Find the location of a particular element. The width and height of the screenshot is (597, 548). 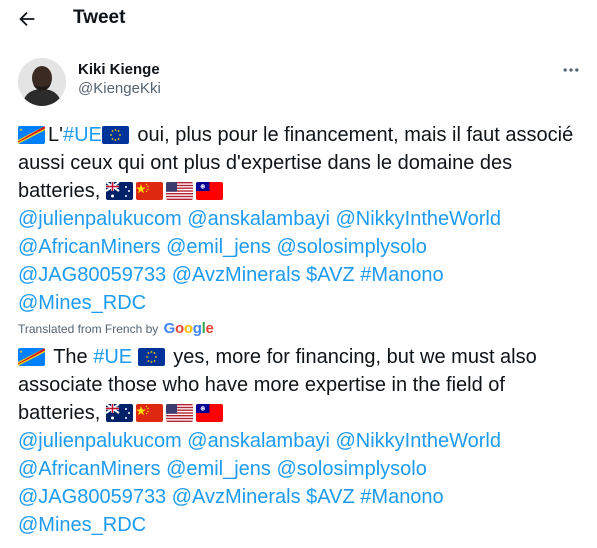

avatar is located at coordinates (42, 82).